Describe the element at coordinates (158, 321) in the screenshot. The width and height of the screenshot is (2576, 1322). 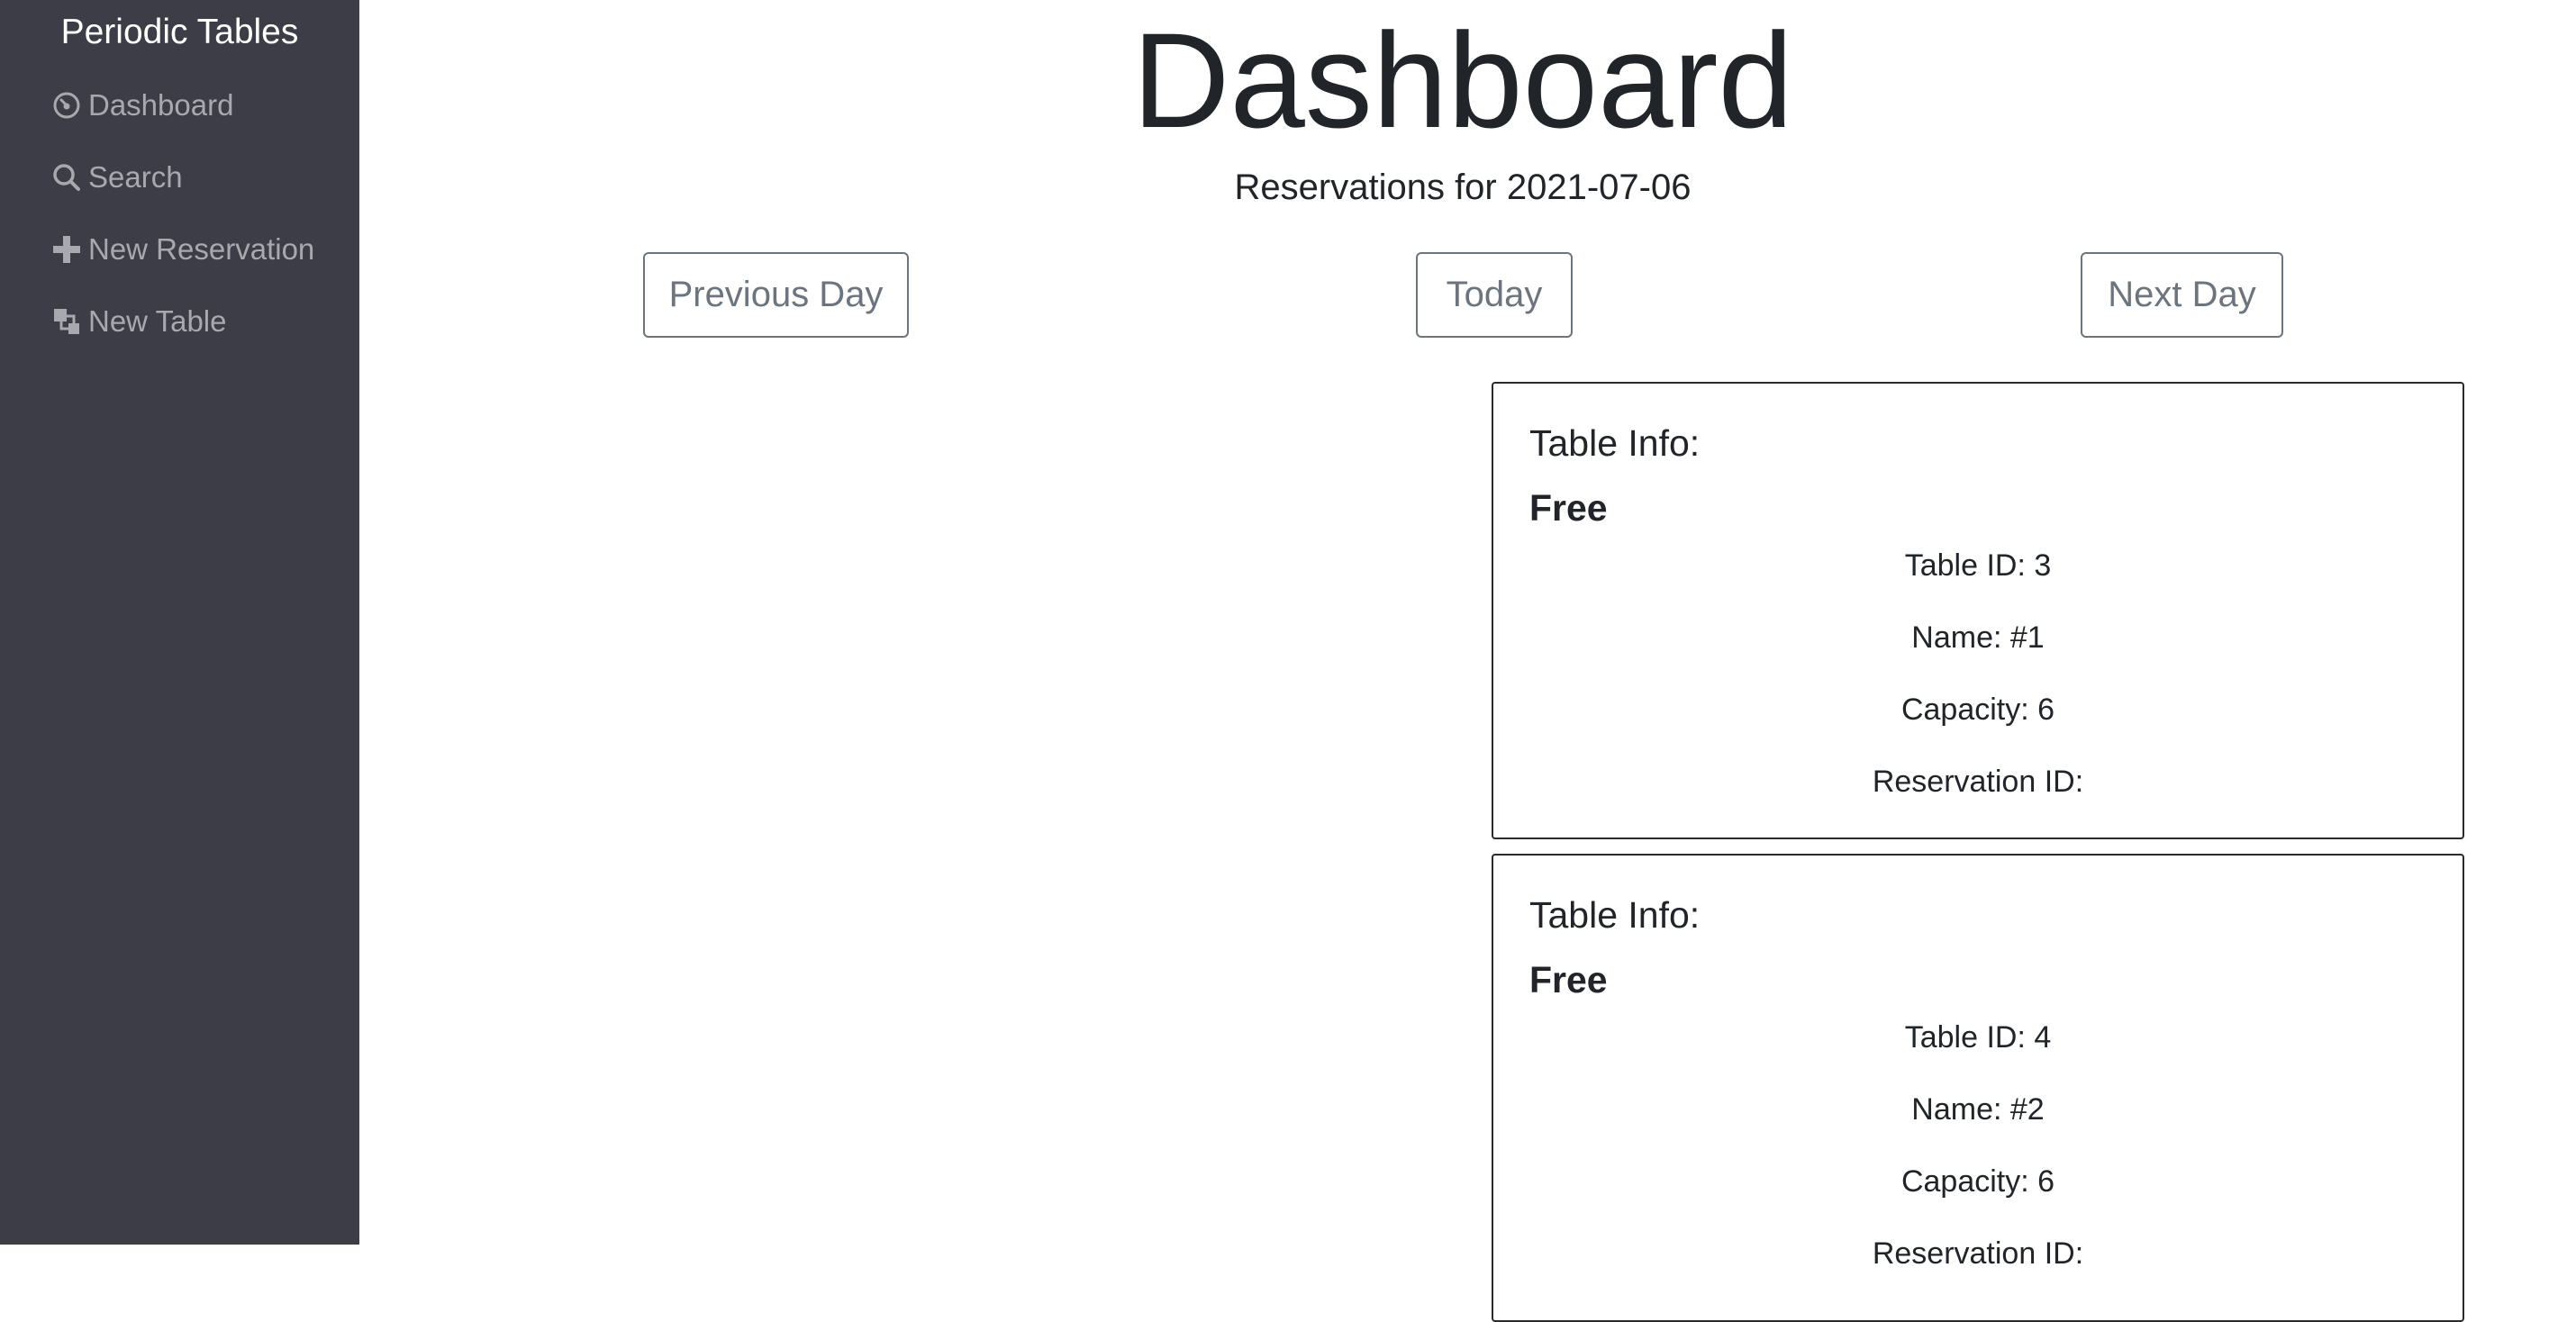
I see `sidebar-item-label: New Table` at that location.